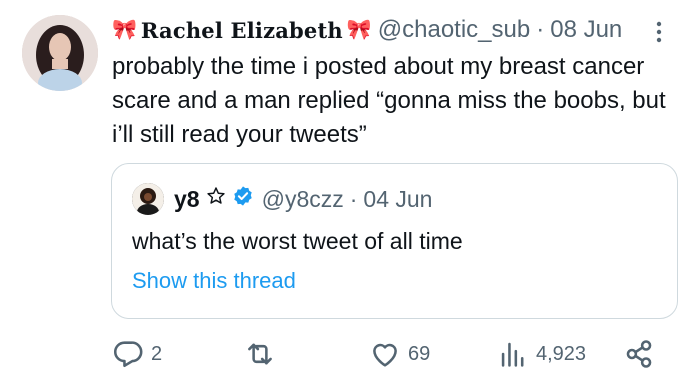 This screenshot has width=700, height=389. I want to click on share-button, so click(639, 354).